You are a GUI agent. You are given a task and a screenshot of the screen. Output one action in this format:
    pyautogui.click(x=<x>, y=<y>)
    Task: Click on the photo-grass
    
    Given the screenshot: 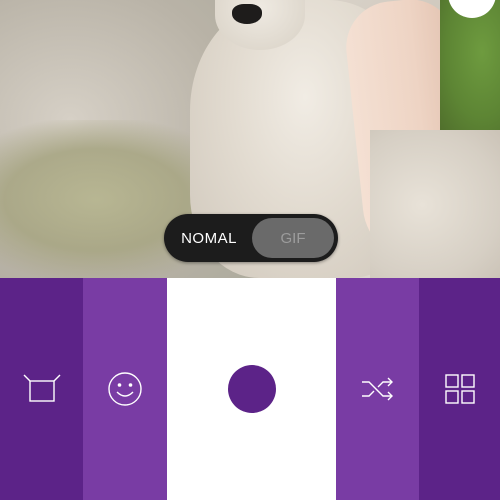 What is the action you would take?
    pyautogui.click(x=470, y=65)
    